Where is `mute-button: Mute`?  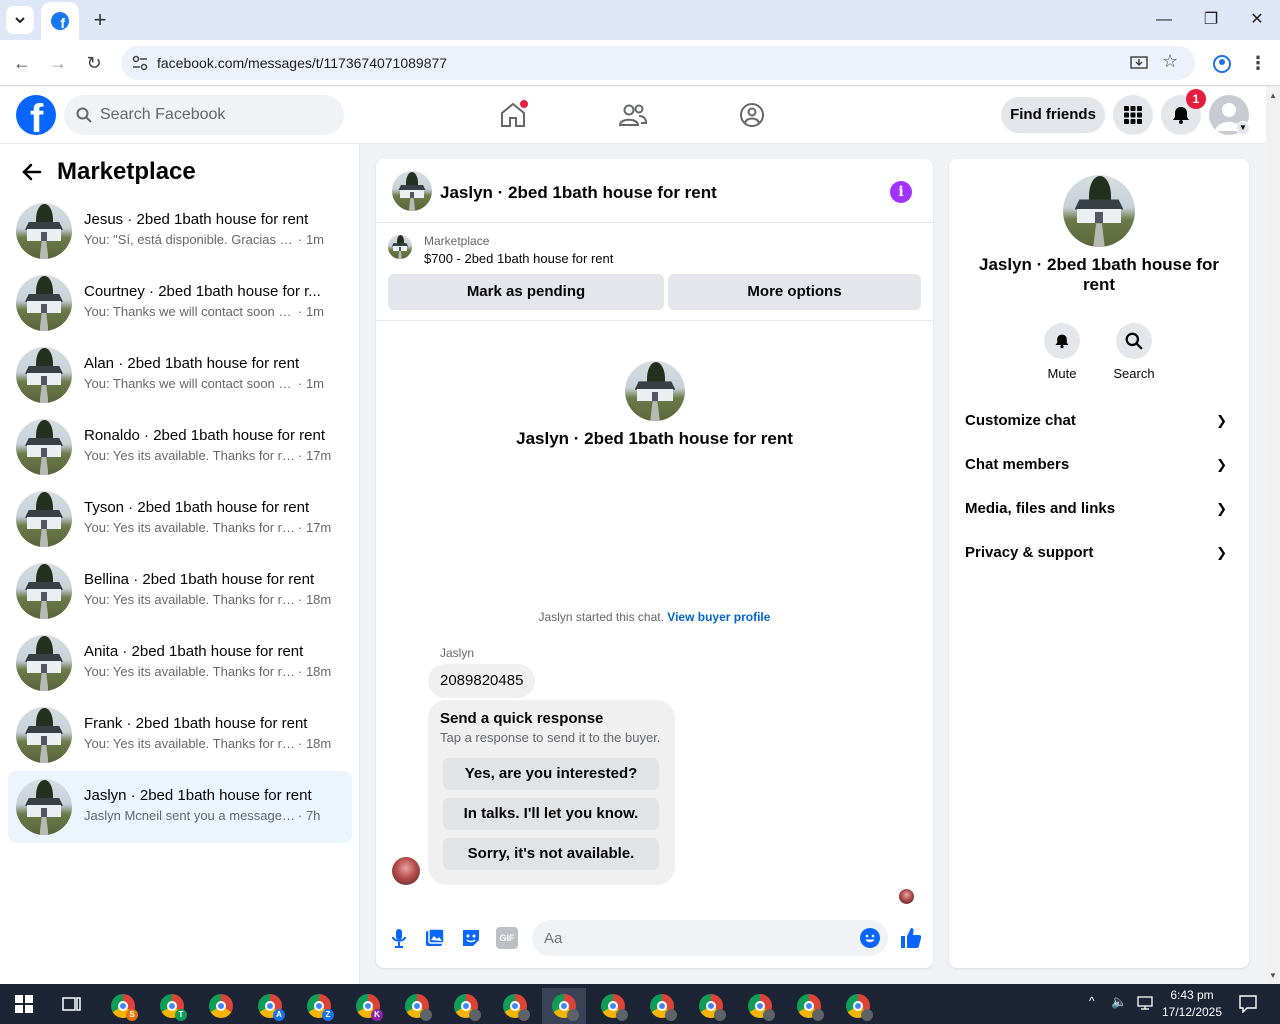
mute-button: Mute is located at coordinates (1062, 352).